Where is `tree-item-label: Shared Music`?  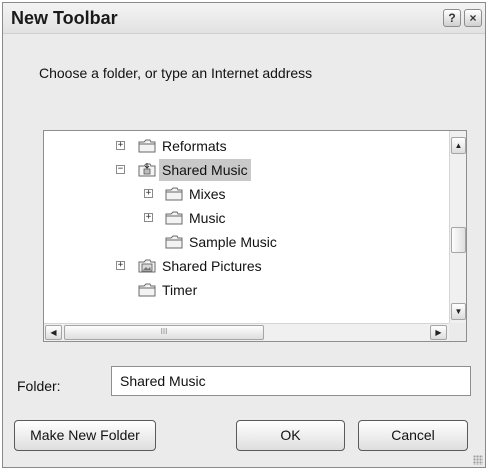 tree-item-label: Shared Music is located at coordinates (205, 170).